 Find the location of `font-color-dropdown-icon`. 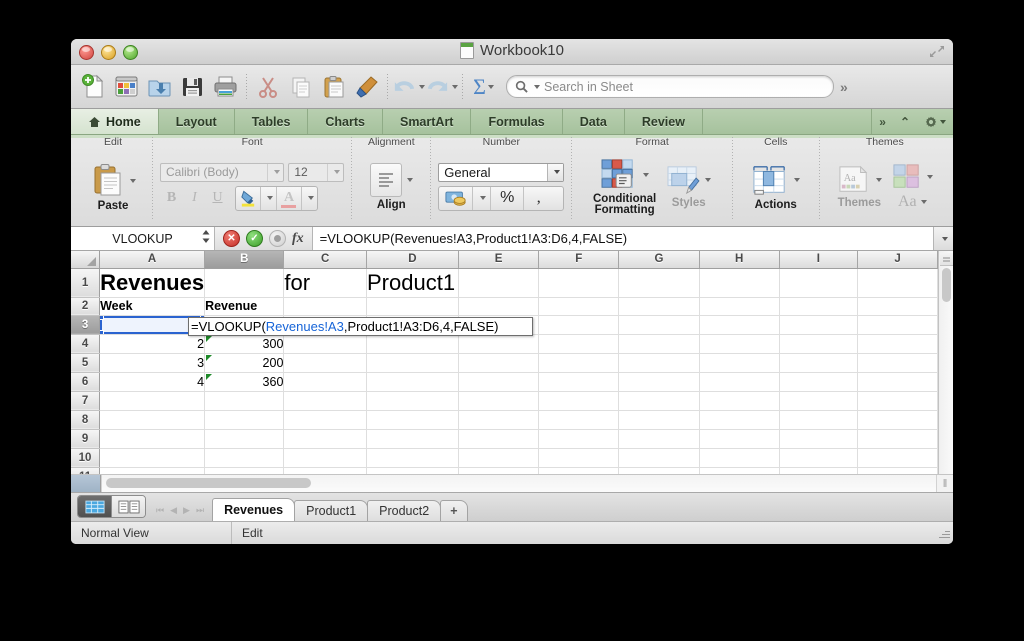

font-color-dropdown-icon is located at coordinates (309, 198).